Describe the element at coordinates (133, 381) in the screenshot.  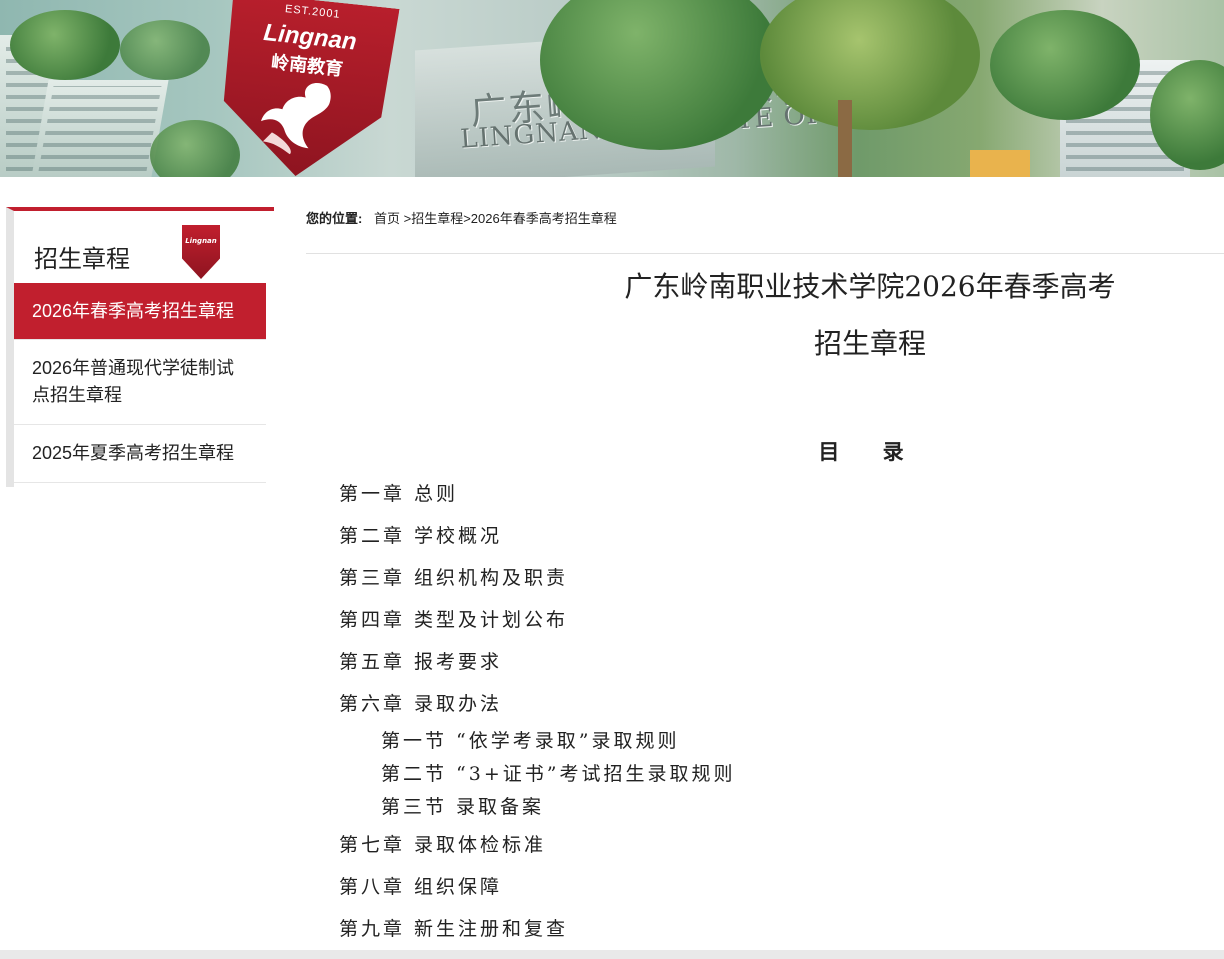
I see `sidebar-item-label: 2026年普通现代学徒制试点招生章程` at that location.